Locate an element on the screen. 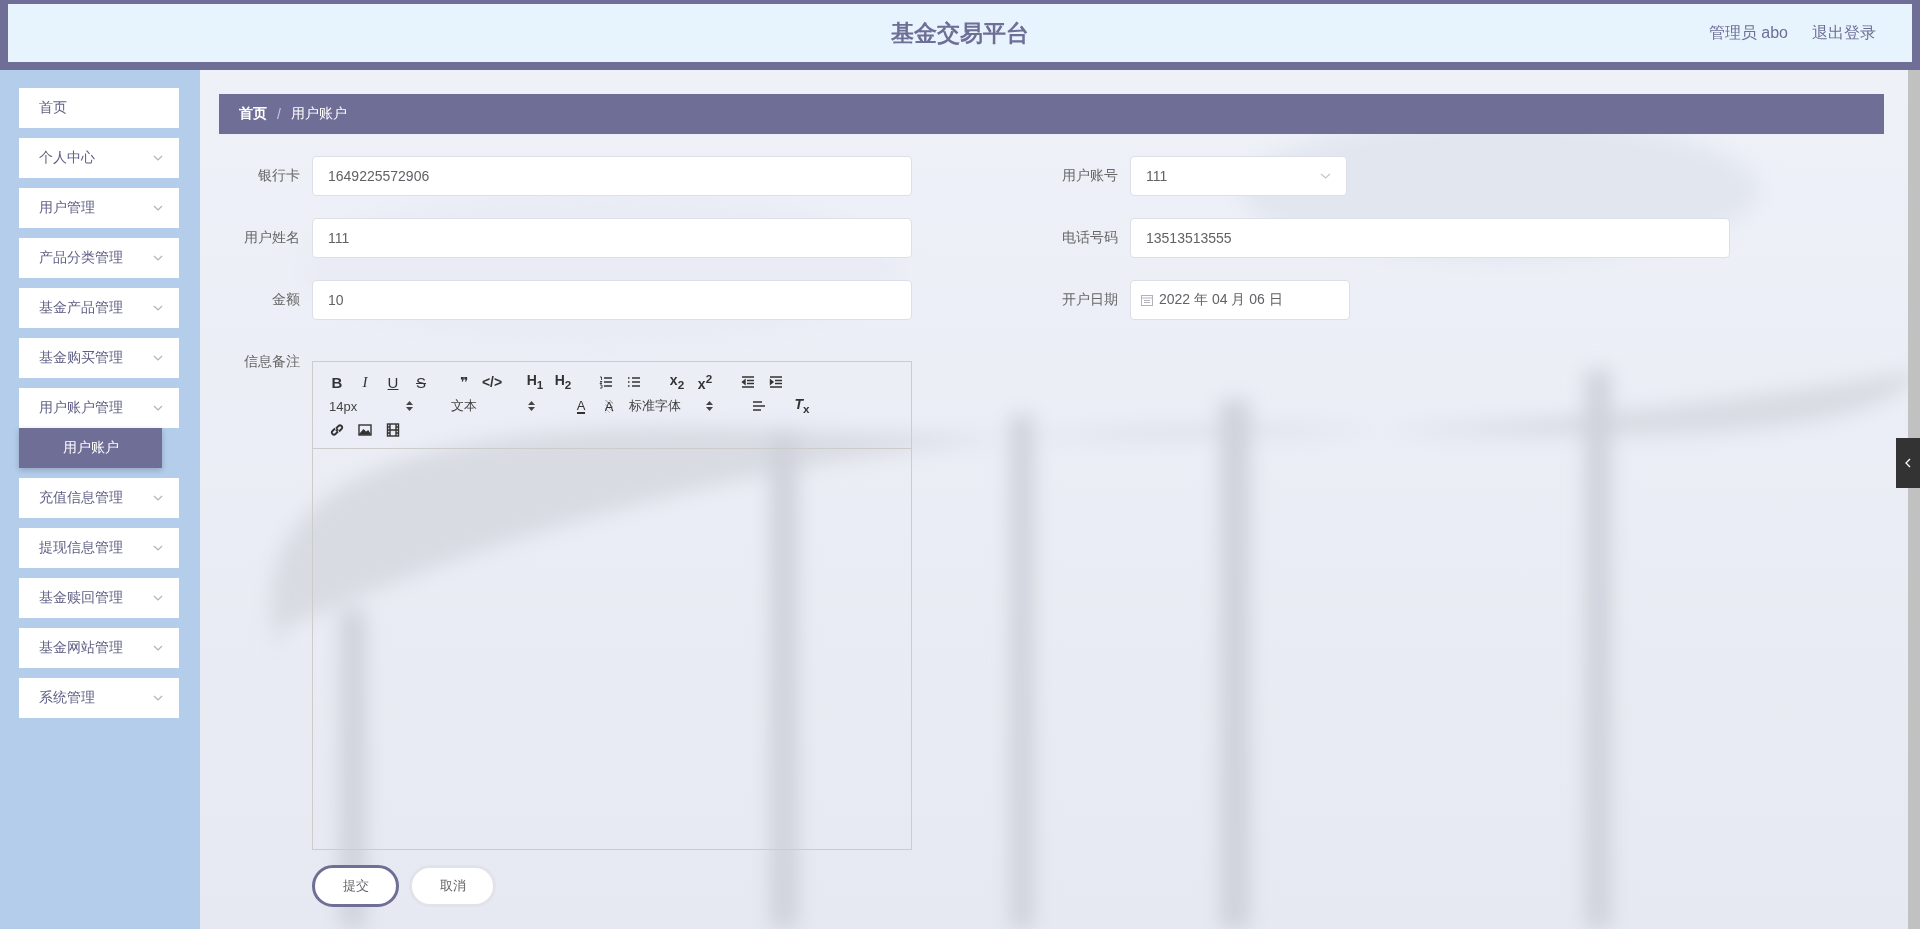 Image resolution: width=1920 pixels, height=929 pixels. menu-item: 产品分类管理 is located at coordinates (99, 258).